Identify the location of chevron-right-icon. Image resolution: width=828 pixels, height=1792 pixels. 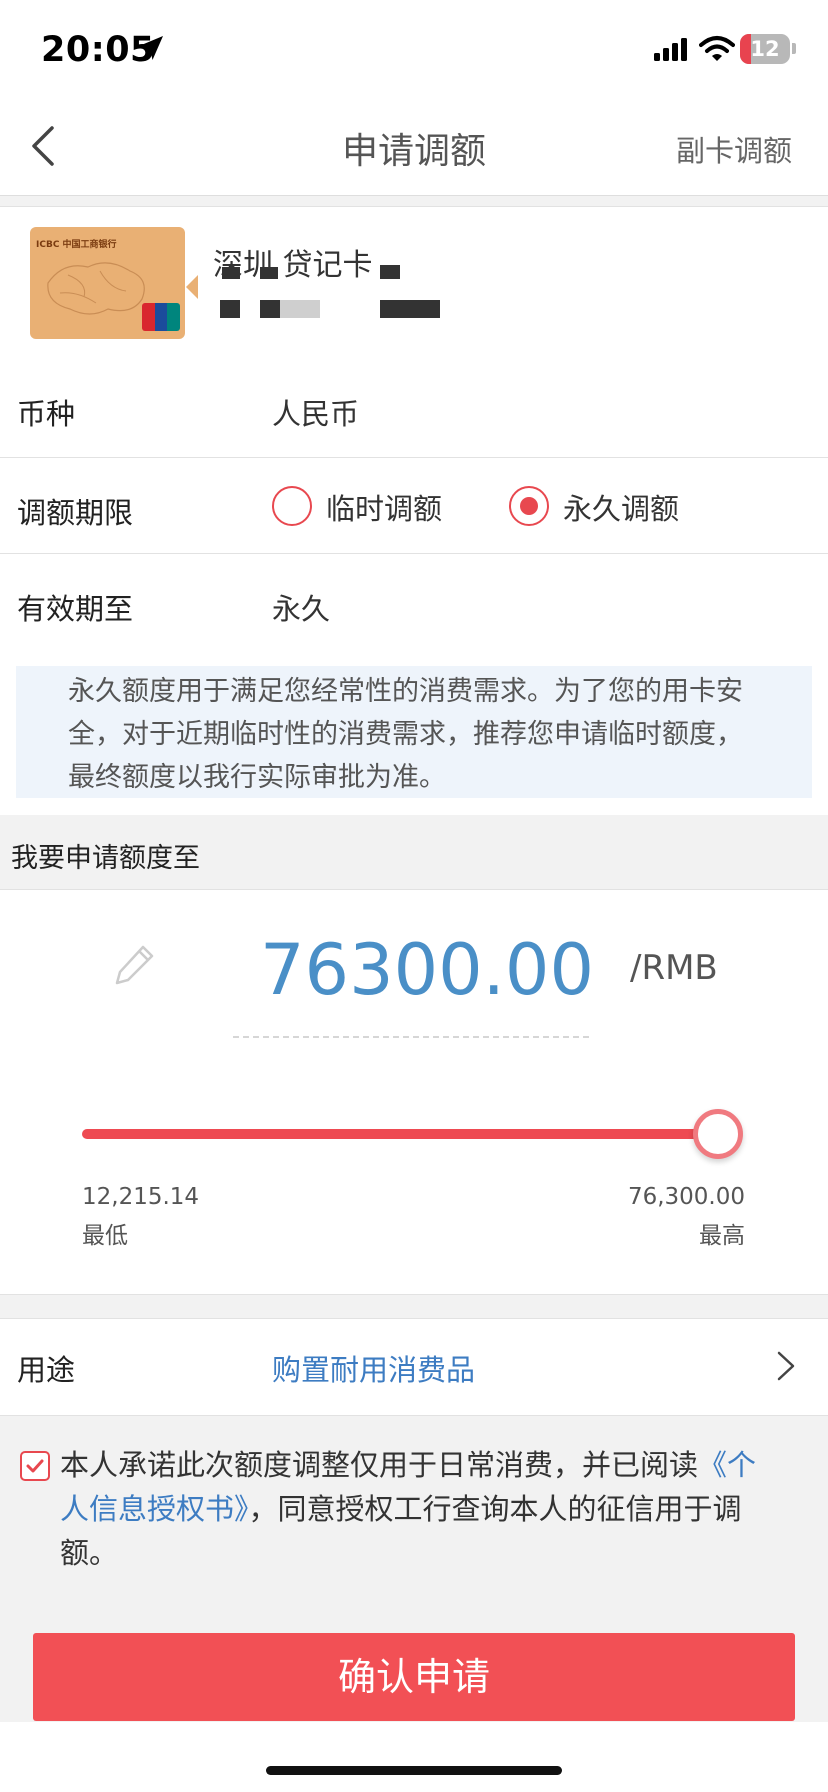
(786, 1366).